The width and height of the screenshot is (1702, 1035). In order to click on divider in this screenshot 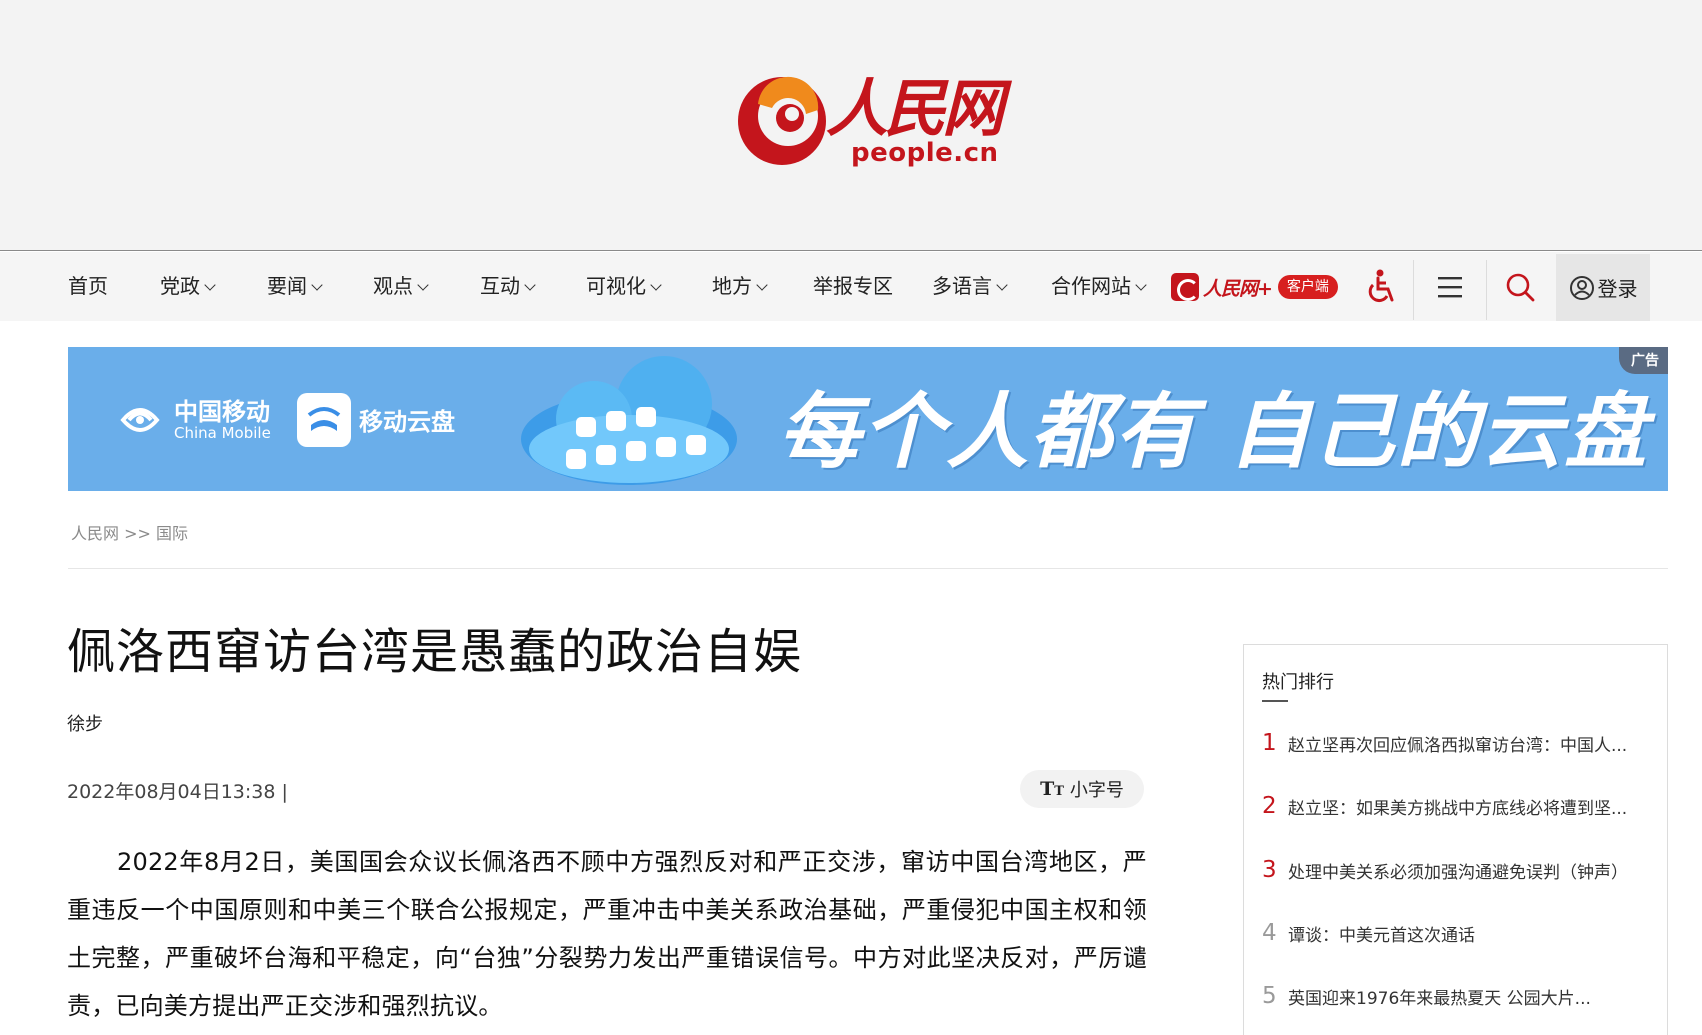, I will do `click(868, 568)`.